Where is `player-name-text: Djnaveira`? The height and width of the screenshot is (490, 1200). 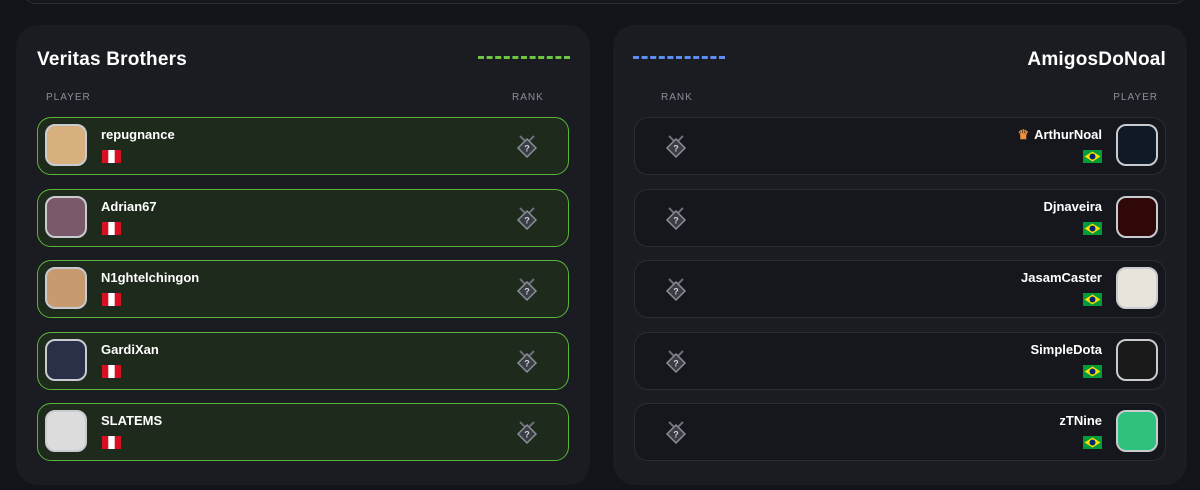
player-name-text: Djnaveira is located at coordinates (1072, 206).